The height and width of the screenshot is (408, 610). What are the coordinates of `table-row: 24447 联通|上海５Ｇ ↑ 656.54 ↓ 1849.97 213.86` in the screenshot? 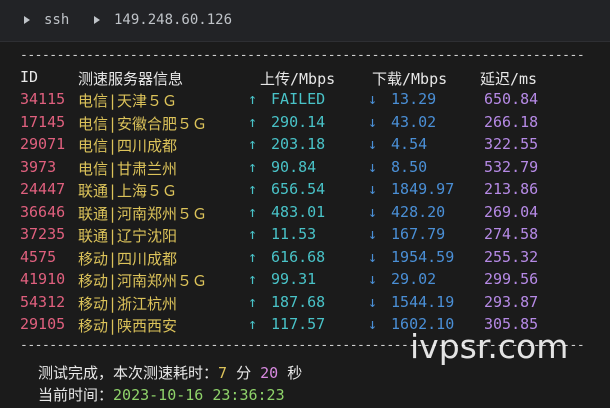 It's located at (305, 191).